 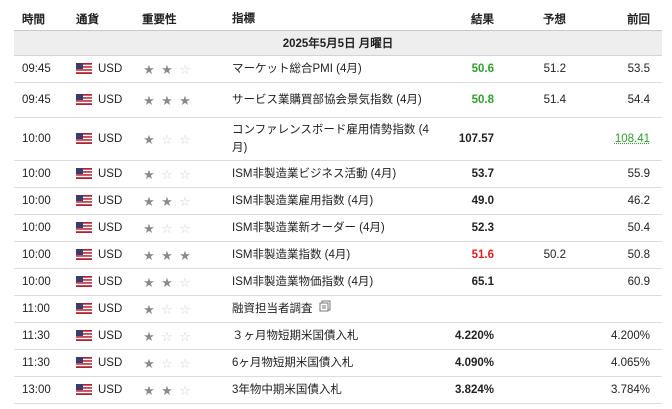 I want to click on header-currency: 通貨, so click(x=109, y=19).